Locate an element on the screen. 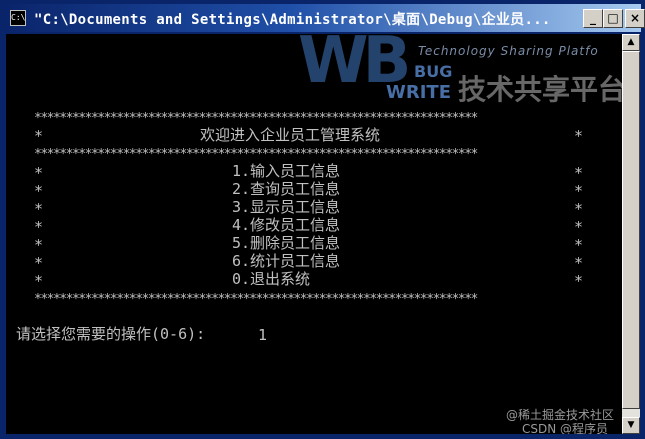 Image resolution: width=645 pixels, height=439 pixels. console-app-icon: C:\ is located at coordinates (18, 18).